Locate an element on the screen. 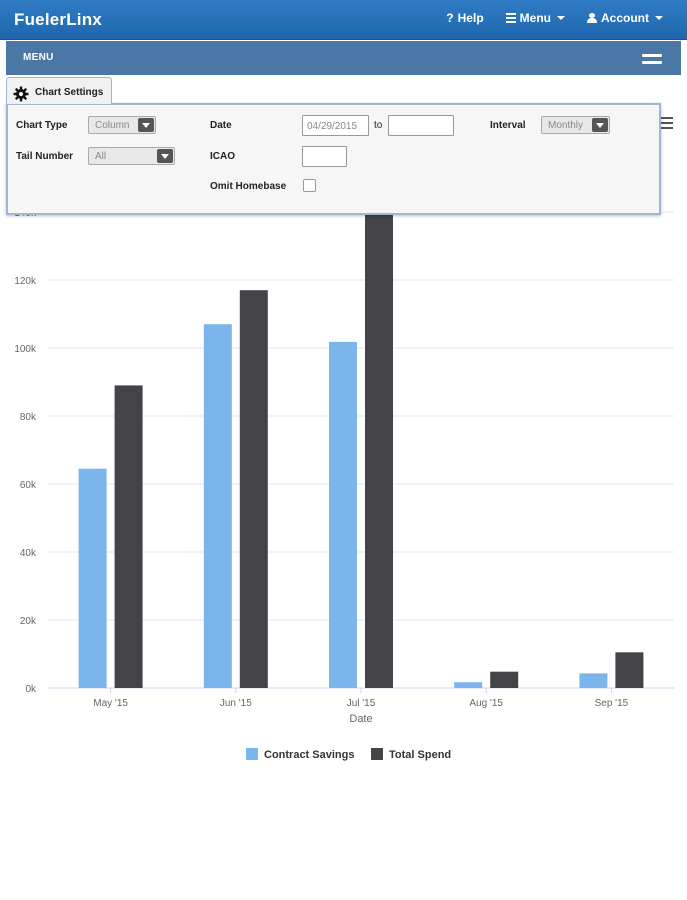 The image size is (687, 900). chart-type-label: Chart Type is located at coordinates (42, 125).